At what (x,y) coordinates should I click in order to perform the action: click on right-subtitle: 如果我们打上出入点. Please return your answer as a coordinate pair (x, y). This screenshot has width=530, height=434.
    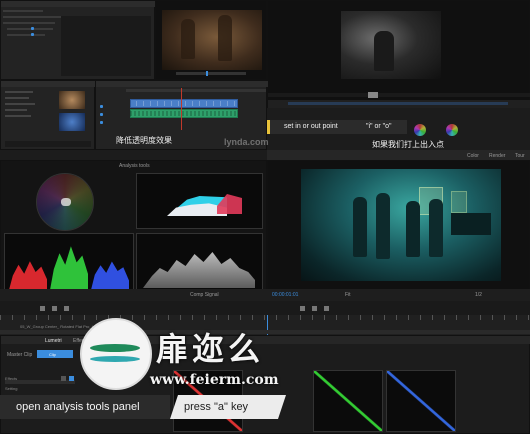
    Looking at the image, I should click on (408, 144).